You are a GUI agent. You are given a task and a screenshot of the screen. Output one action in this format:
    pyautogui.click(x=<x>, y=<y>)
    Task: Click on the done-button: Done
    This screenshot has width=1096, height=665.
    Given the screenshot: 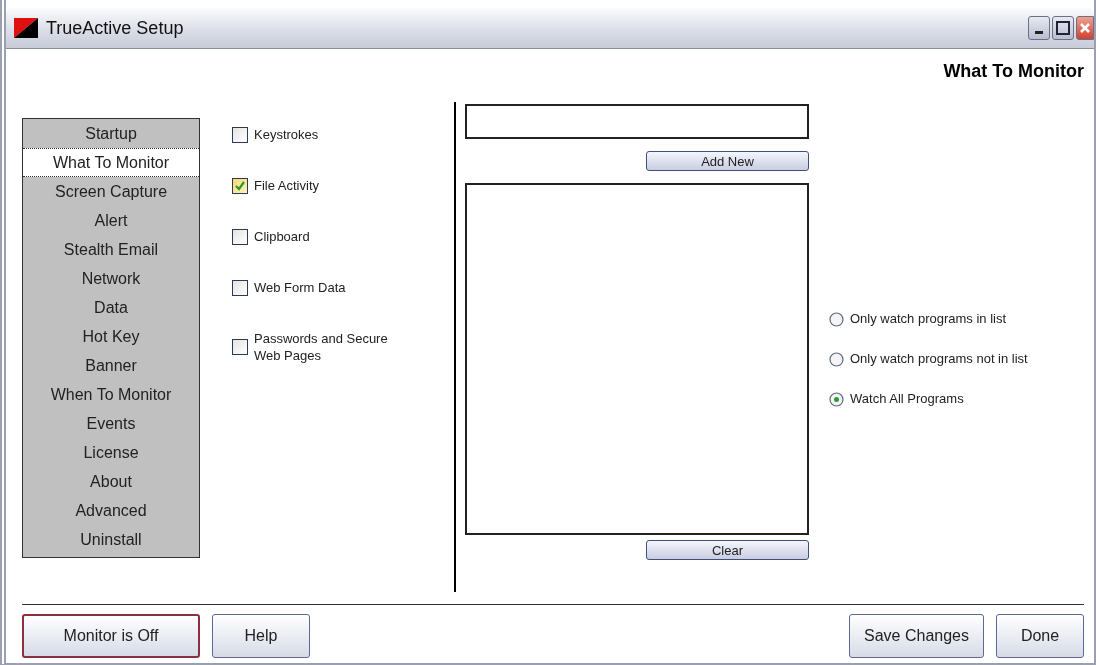 What is the action you would take?
    pyautogui.click(x=1040, y=636)
    